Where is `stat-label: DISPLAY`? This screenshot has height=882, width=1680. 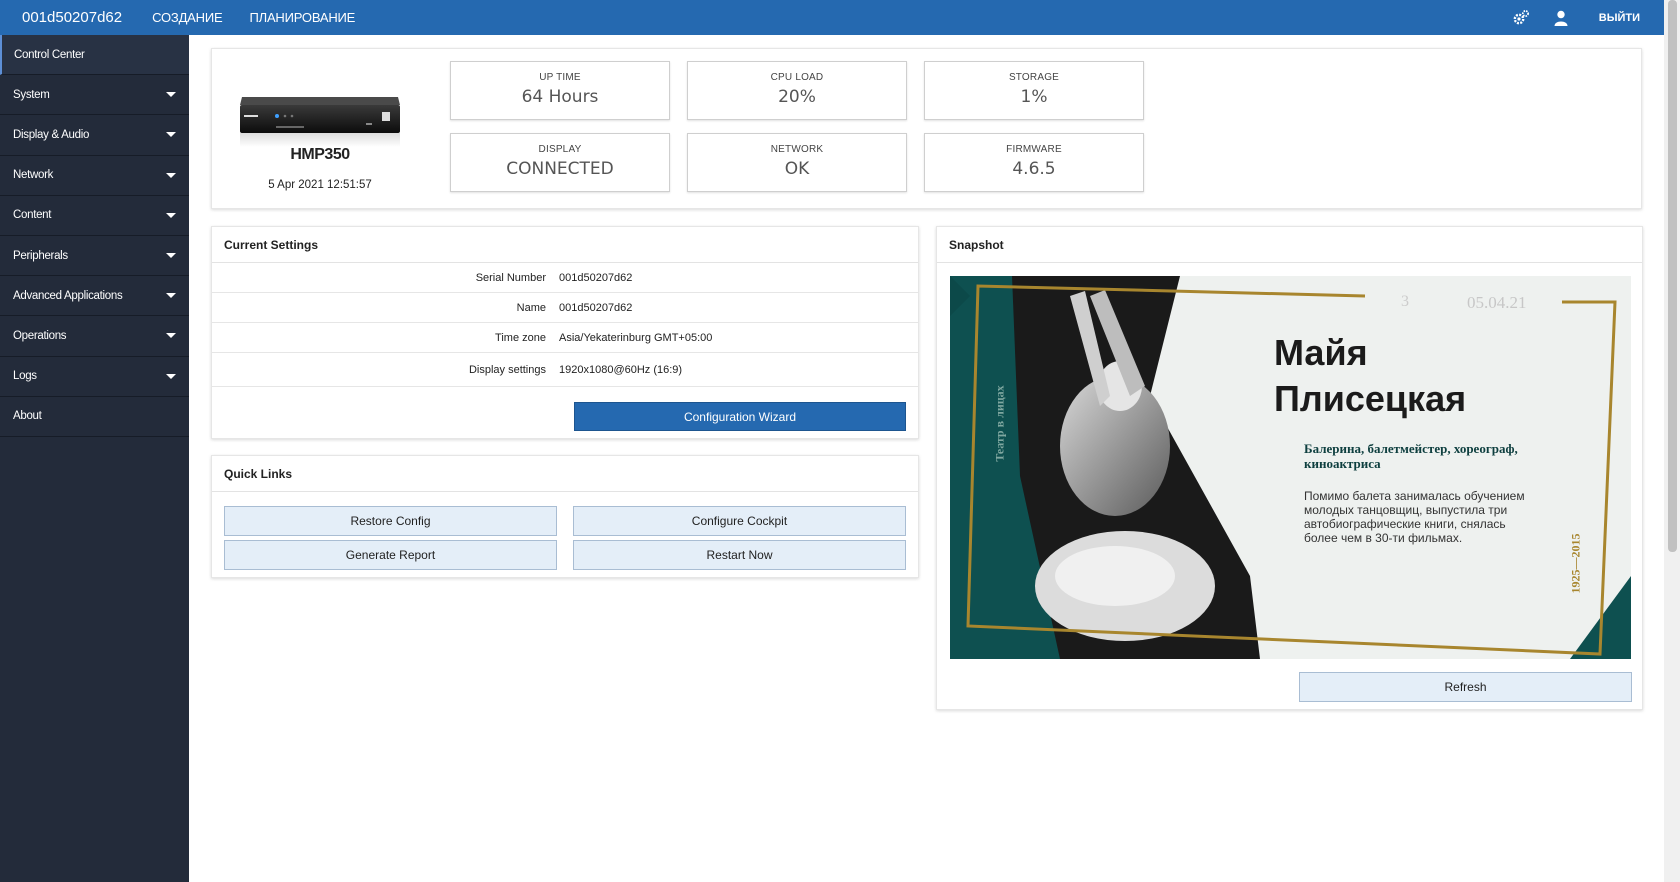 stat-label: DISPLAY is located at coordinates (560, 149).